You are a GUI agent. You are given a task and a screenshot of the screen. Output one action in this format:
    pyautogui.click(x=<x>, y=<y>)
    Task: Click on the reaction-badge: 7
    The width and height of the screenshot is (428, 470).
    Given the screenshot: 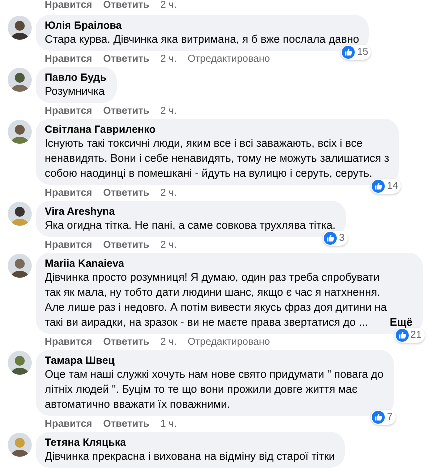 What is the action you would take?
    pyautogui.click(x=383, y=417)
    